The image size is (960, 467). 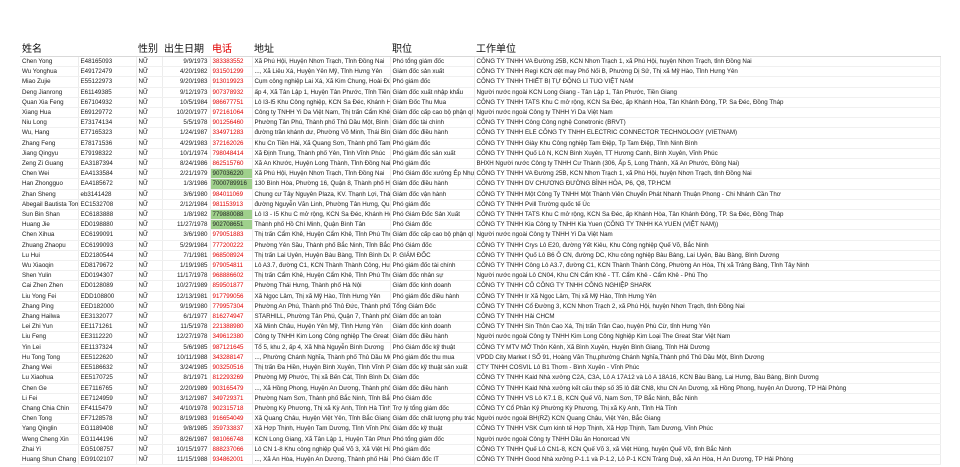 What do you see at coordinates (186, 296) in the screenshot?
I see `cell-dob: 12/13/1981` at bounding box center [186, 296].